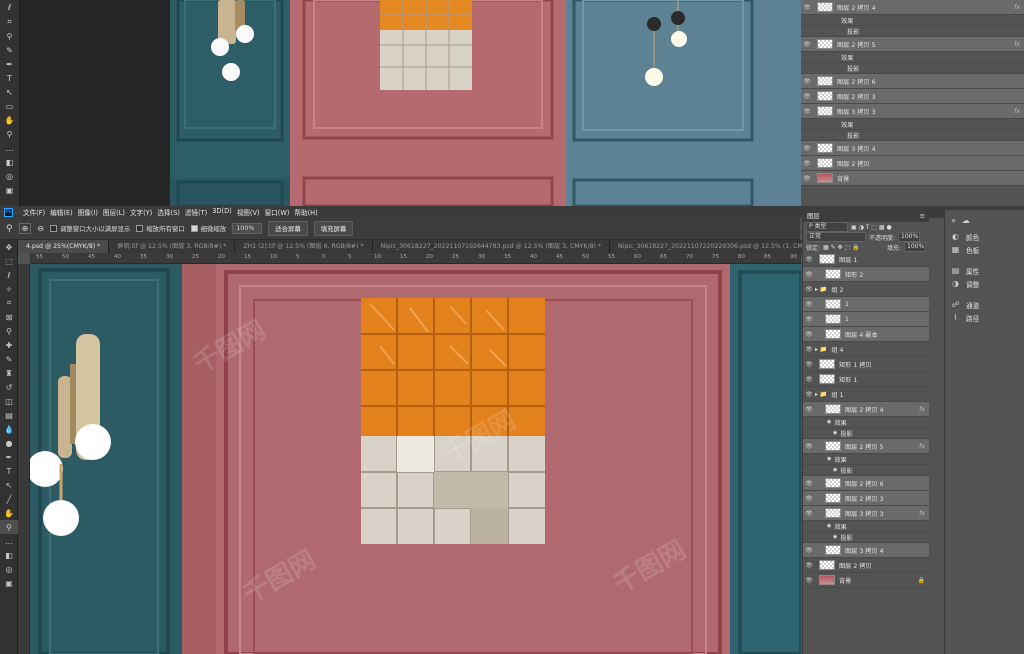 This screenshot has height=654, width=1024. What do you see at coordinates (247, 228) in the screenshot?
I see `zoom-value-field: 100%` at bounding box center [247, 228].